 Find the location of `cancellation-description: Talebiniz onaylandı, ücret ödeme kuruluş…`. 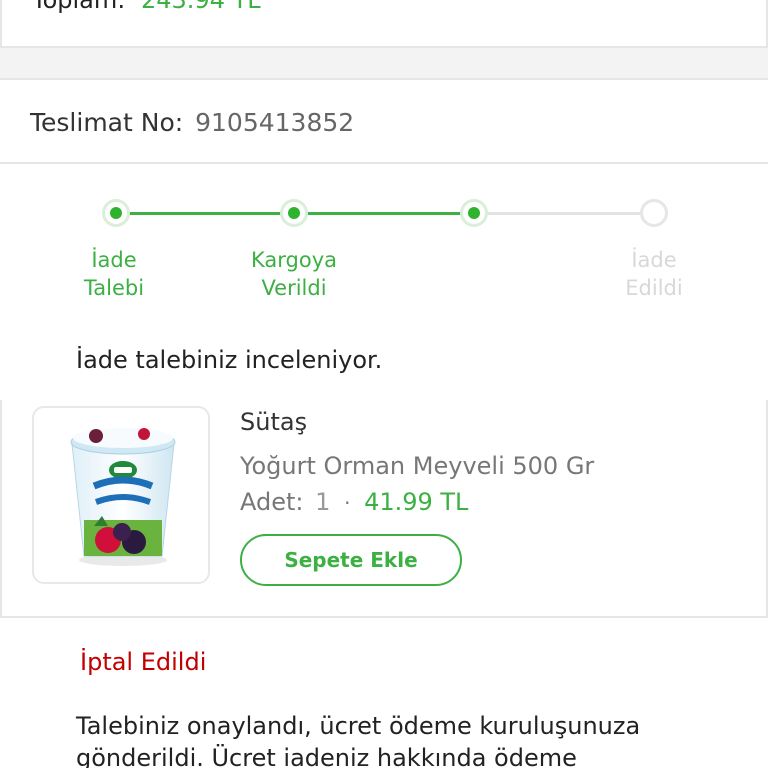

cancellation-description: Talebiniz onaylandı, ücret ödeme kuruluş… is located at coordinates (358, 740).